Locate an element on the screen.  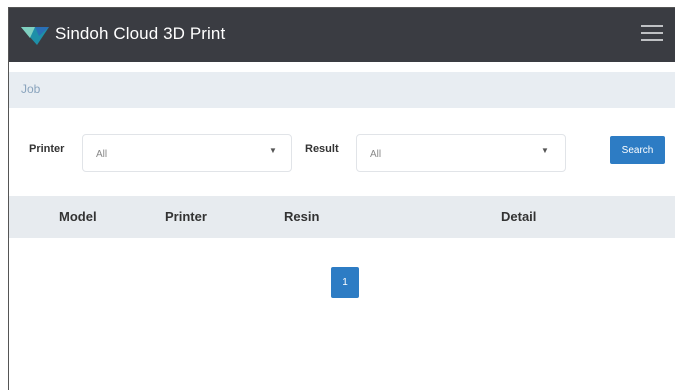
column-header-model: Model is located at coordinates (78, 216).